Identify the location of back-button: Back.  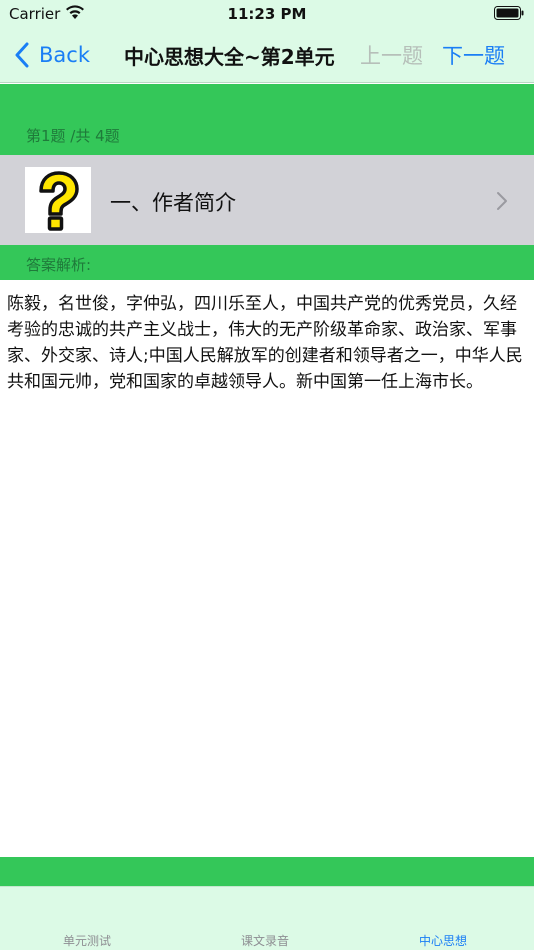
(52, 55).